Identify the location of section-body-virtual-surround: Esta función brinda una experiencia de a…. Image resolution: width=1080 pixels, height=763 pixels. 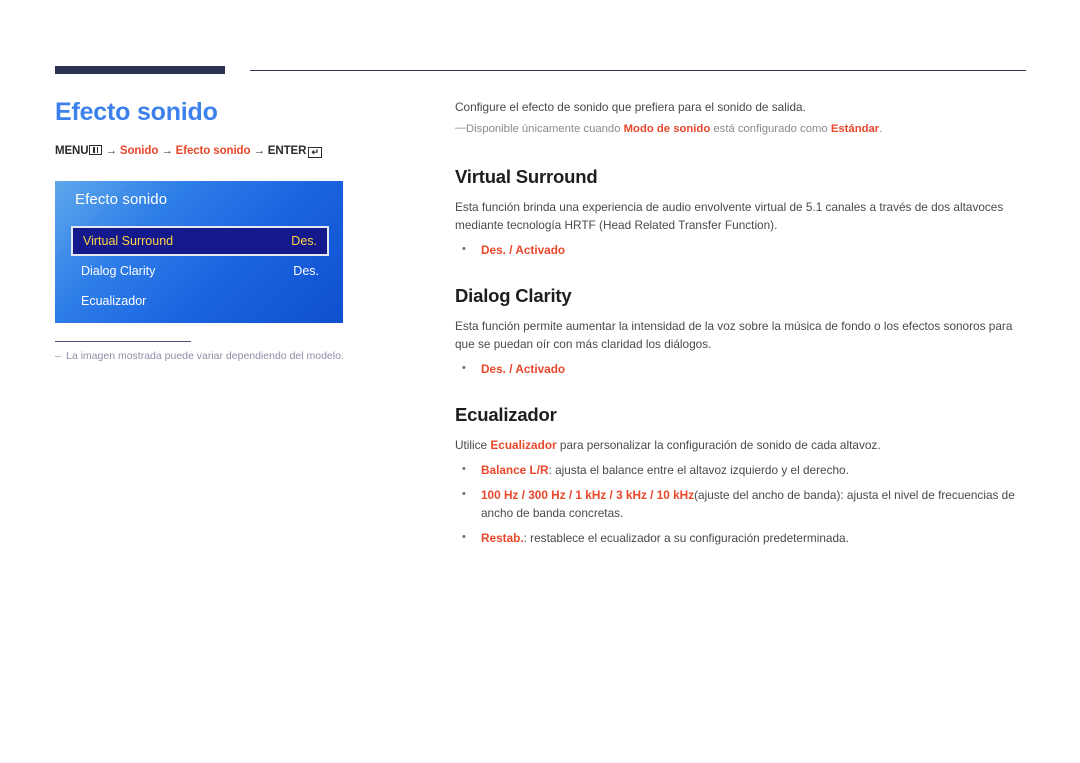
(729, 216).